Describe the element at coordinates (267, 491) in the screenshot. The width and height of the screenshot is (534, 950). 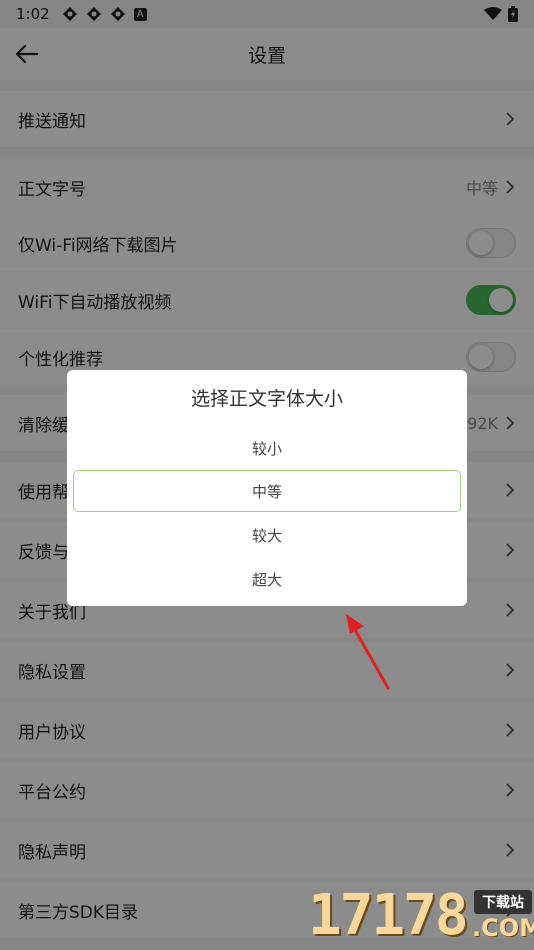
I see `font-size-option-medium: 中等` at that location.